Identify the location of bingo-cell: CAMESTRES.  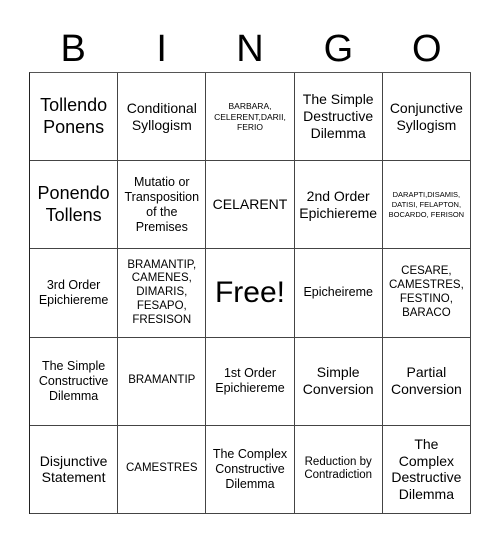
(162, 469).